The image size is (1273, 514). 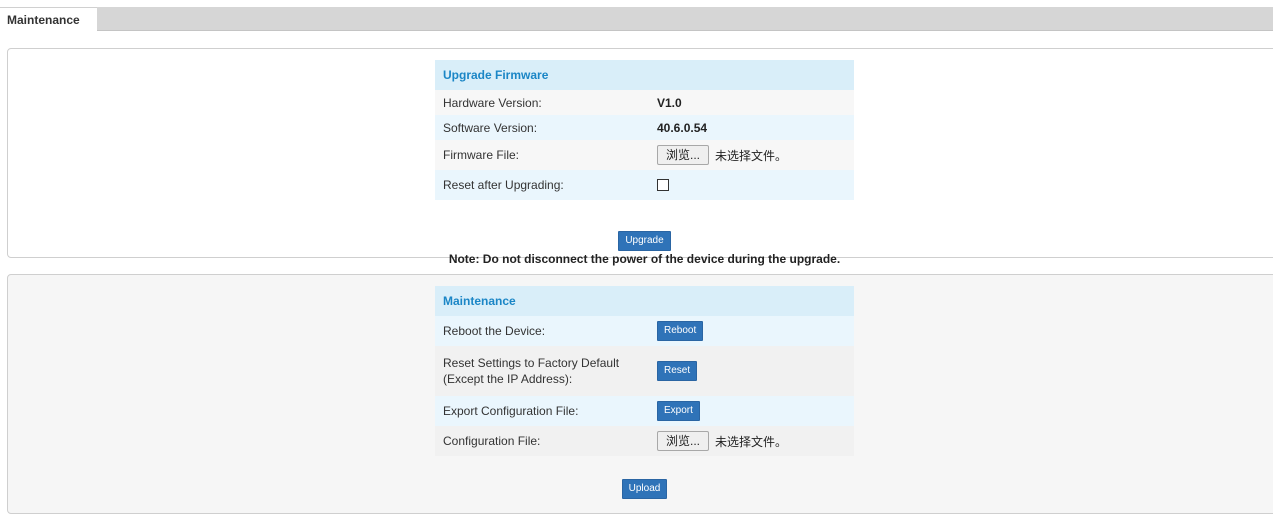 What do you see at coordinates (503, 185) in the screenshot?
I see `reset-after-upgrading-label: Reset after Upgrading:` at bounding box center [503, 185].